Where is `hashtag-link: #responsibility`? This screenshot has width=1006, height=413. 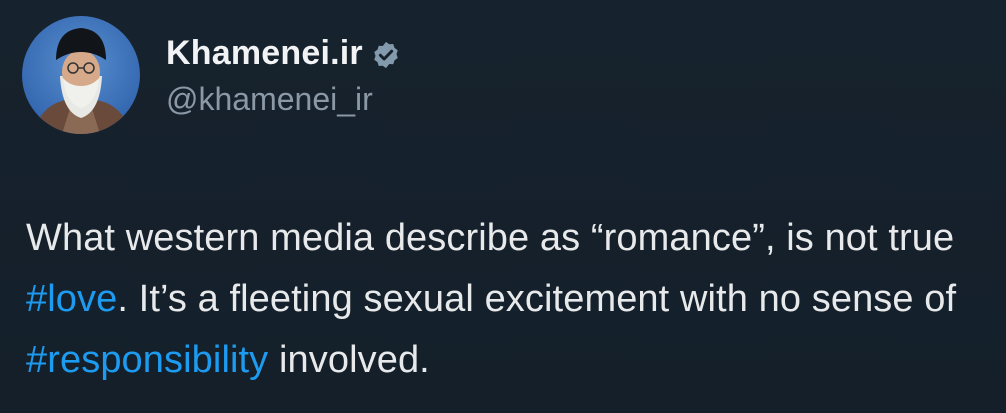 hashtag-link: #responsibility is located at coordinates (147, 360).